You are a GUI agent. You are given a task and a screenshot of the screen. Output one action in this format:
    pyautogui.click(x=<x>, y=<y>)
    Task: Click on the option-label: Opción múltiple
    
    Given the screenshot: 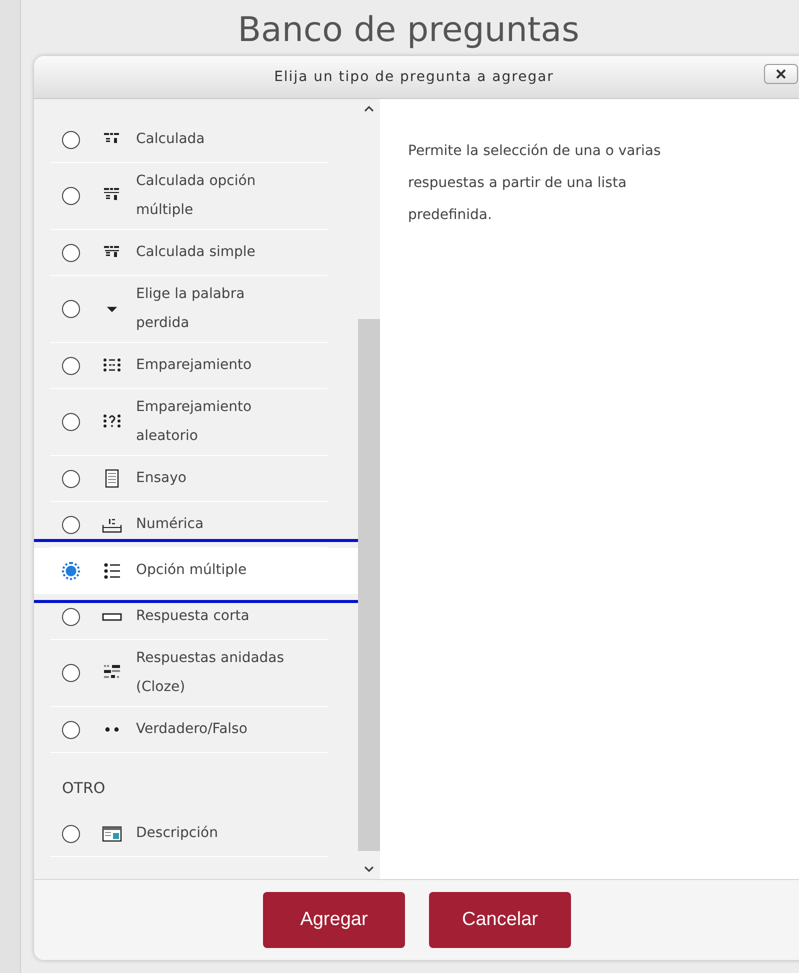 What is the action you would take?
    pyautogui.click(x=191, y=570)
    